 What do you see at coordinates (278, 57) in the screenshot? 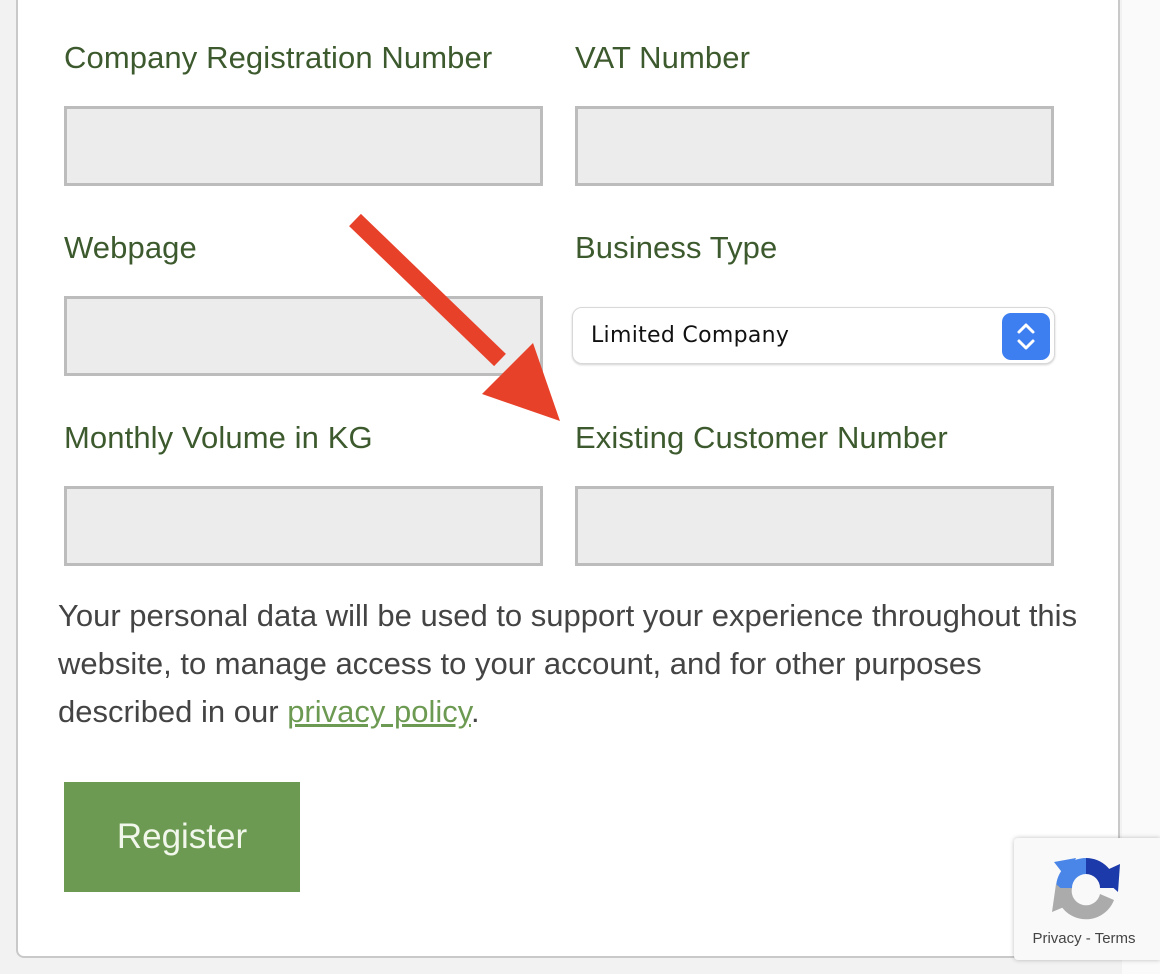
I see `company-registration-label: Company Registration Number` at bounding box center [278, 57].